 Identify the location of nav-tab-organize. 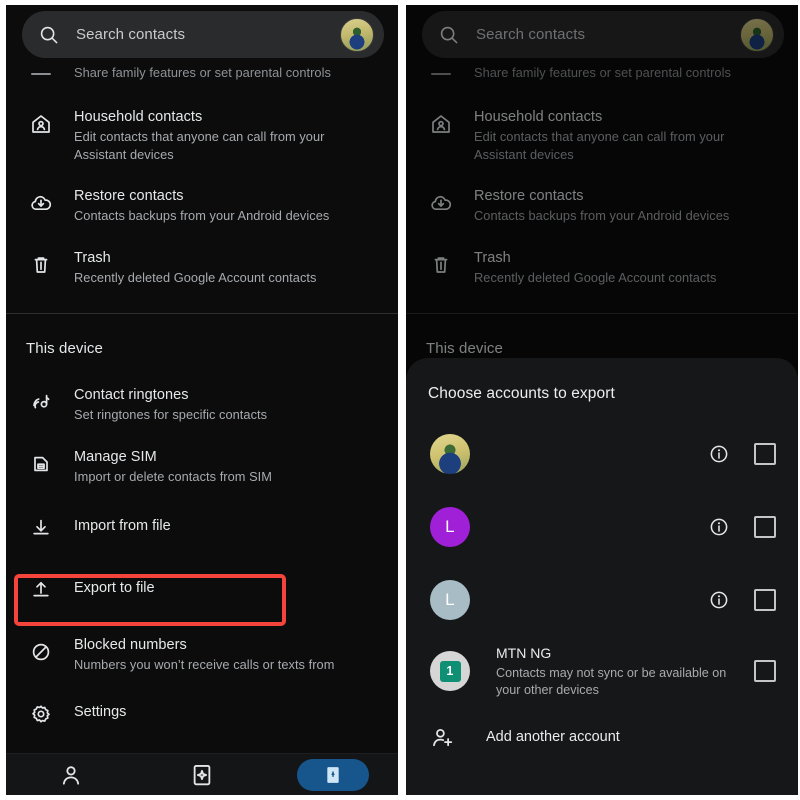
(332, 774).